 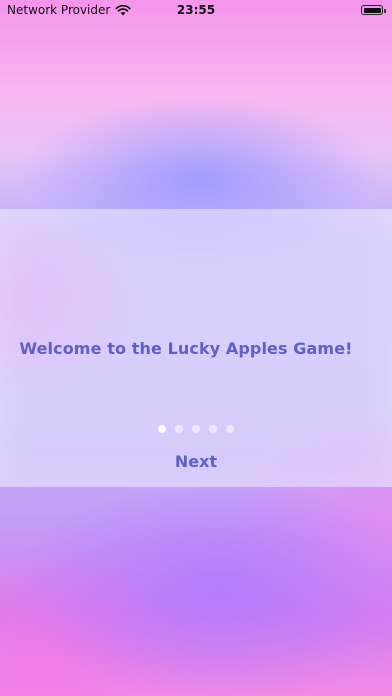 I want to click on next-button: Next, so click(x=196, y=461).